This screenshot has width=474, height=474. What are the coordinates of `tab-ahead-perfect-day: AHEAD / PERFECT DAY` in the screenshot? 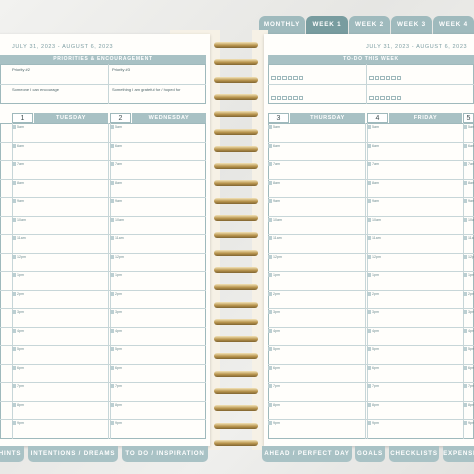 It's located at (307, 454).